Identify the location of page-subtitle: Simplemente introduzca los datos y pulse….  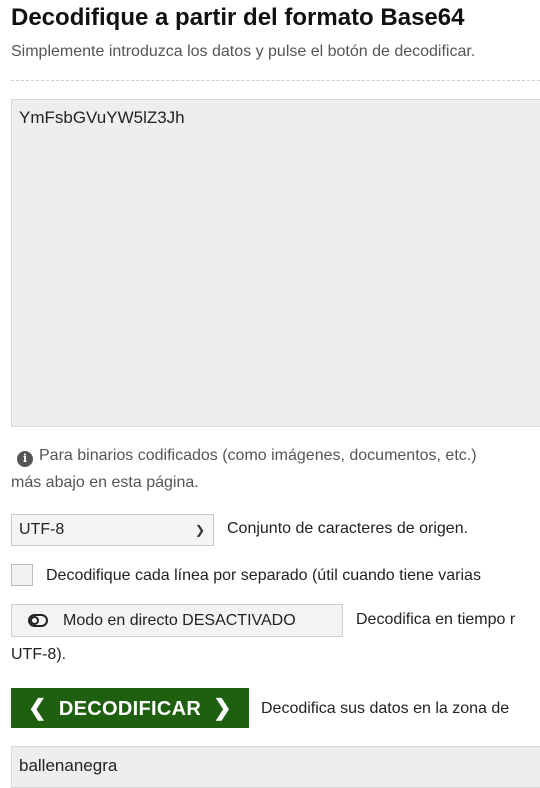
(243, 51).